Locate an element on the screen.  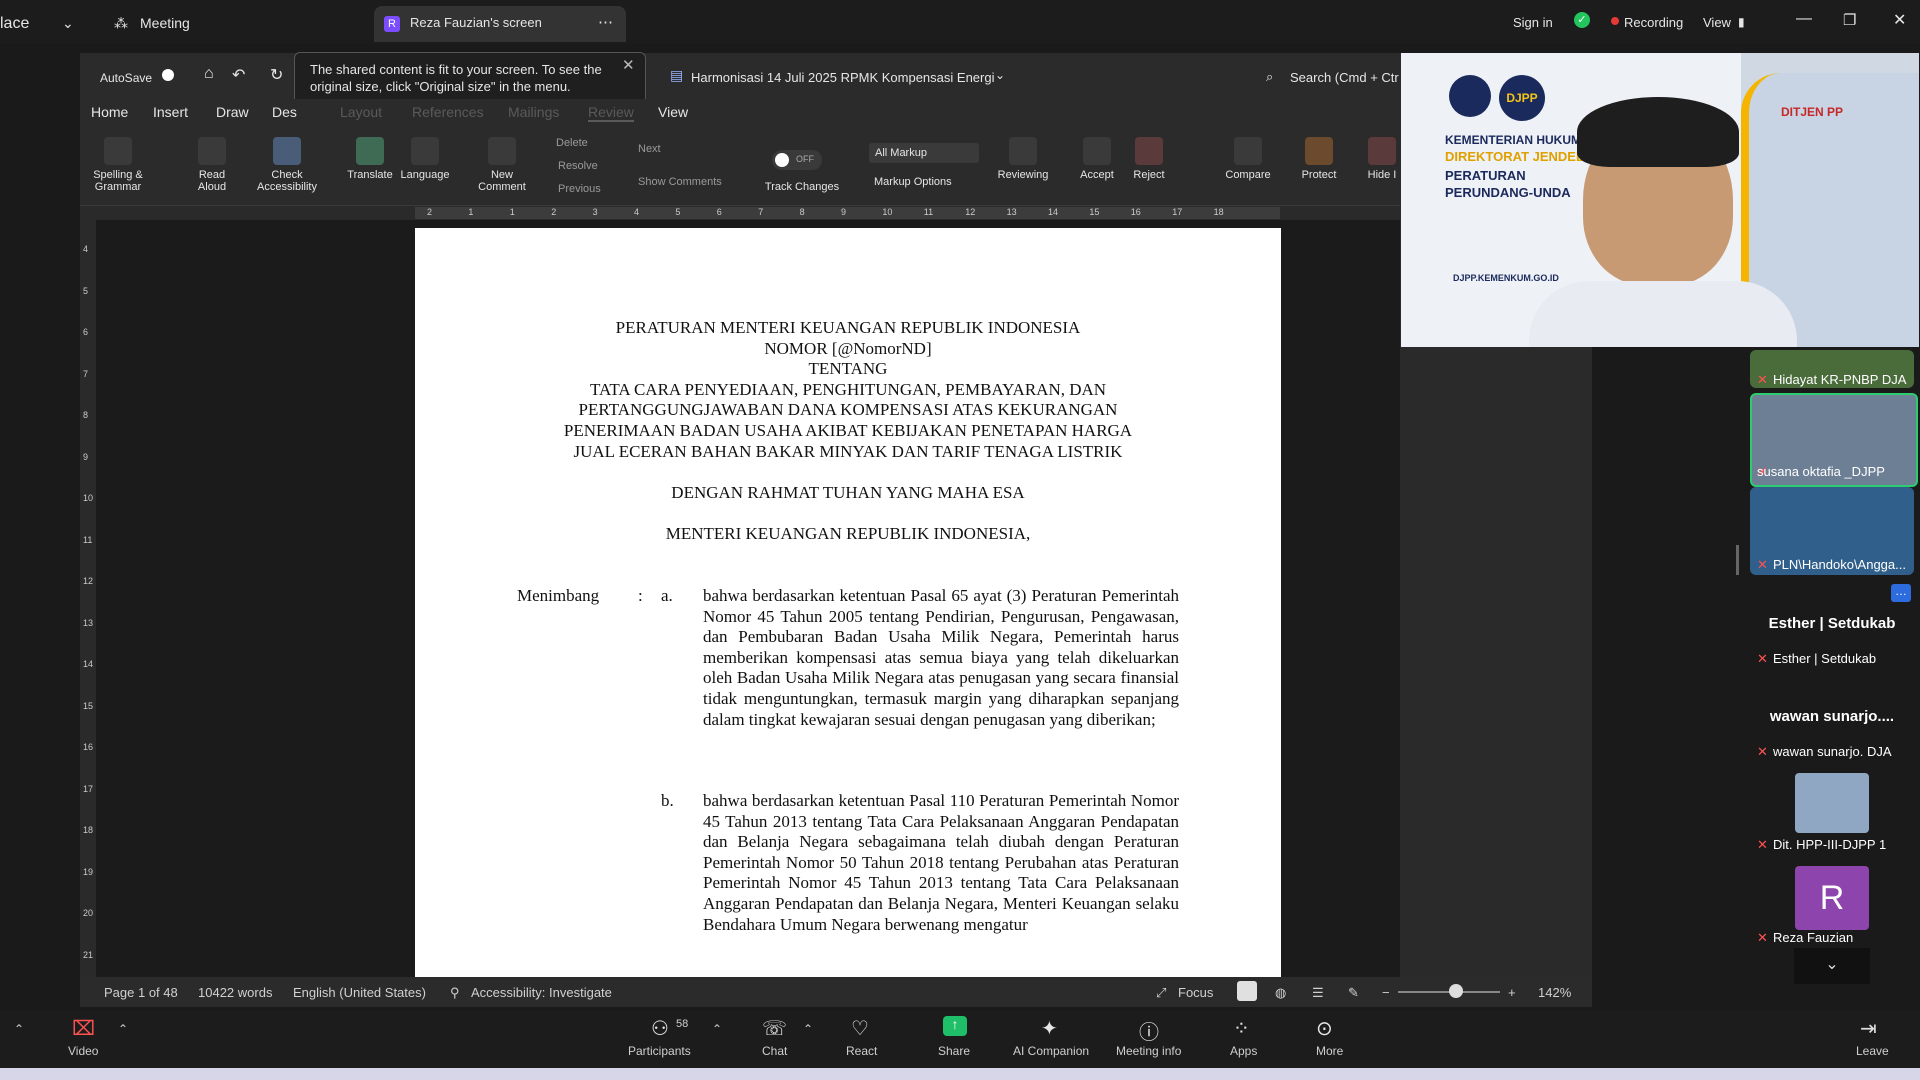
undo-icon: ↶ is located at coordinates (238, 75).